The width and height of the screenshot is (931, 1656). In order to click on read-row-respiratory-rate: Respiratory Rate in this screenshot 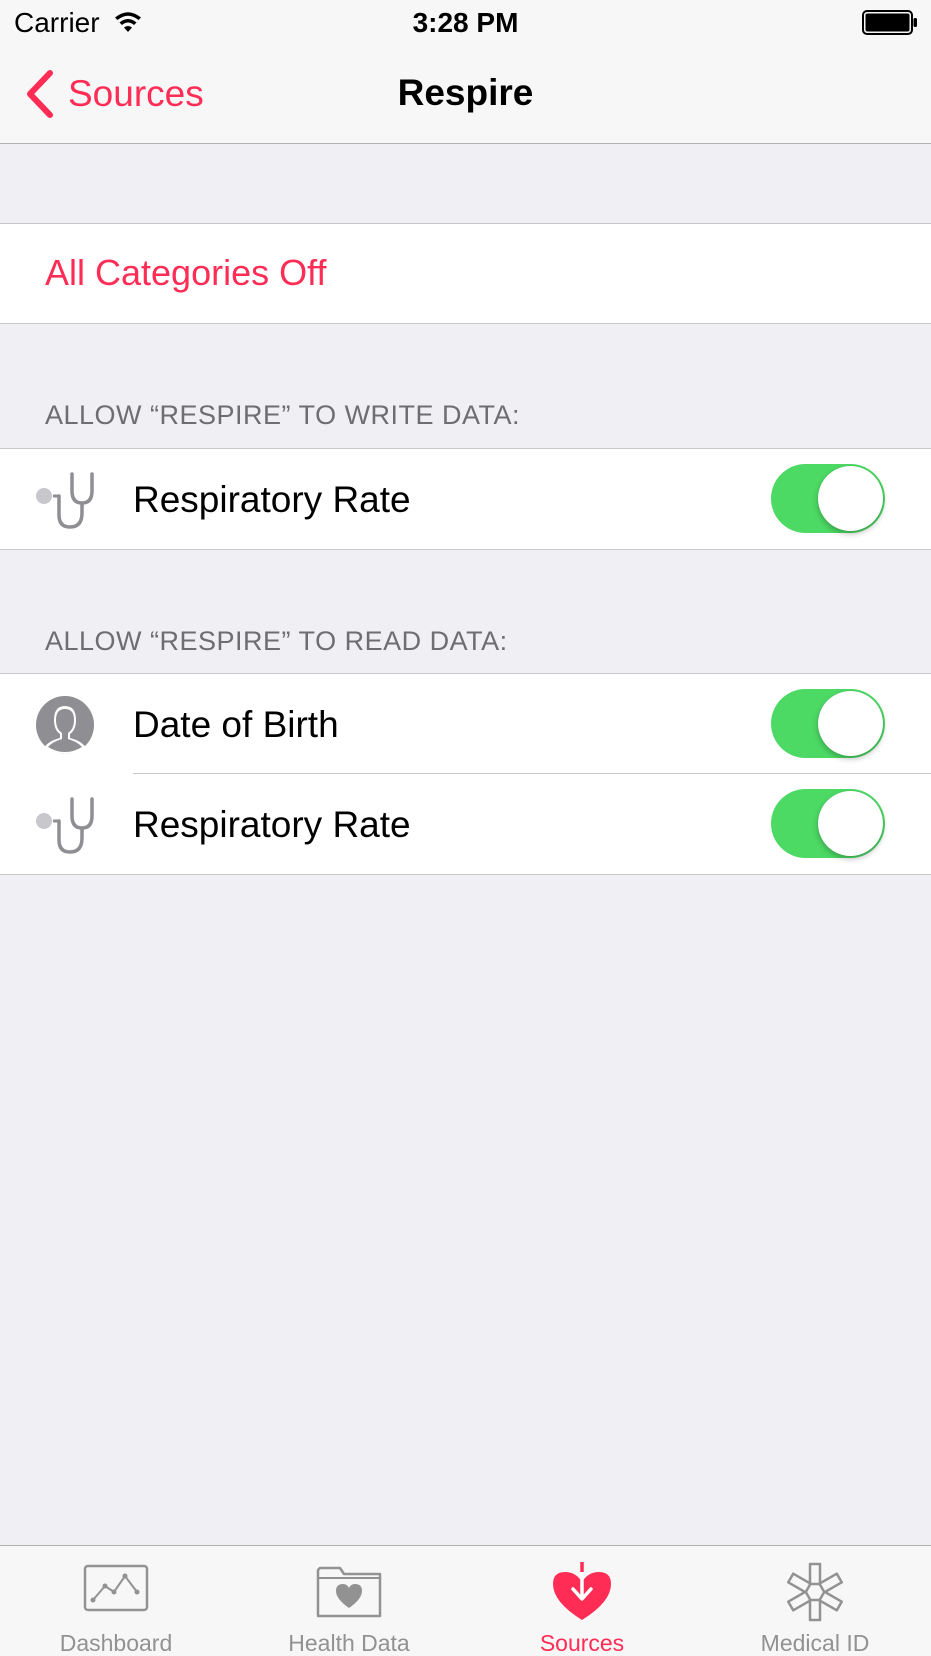, I will do `click(465, 824)`.